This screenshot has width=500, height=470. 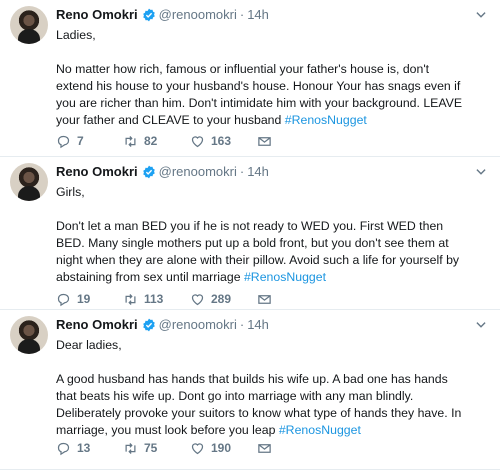 I want to click on like-button: 289, so click(x=223, y=299).